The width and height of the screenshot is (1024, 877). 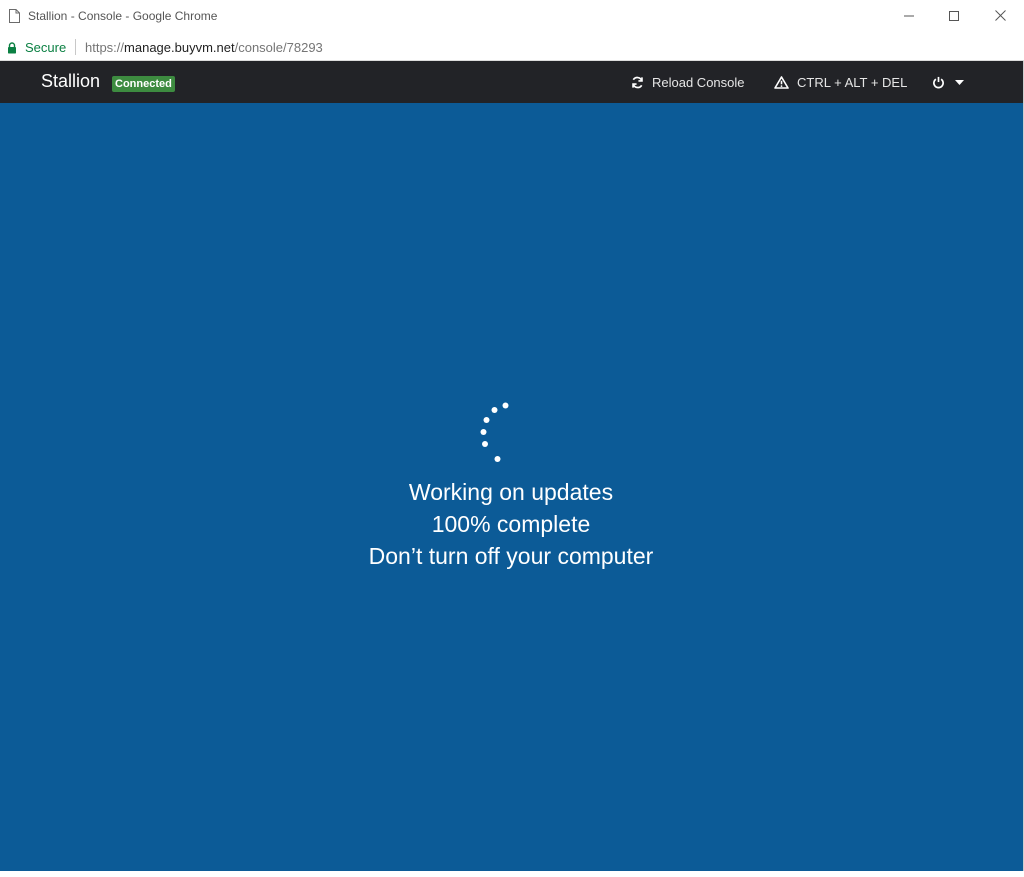 What do you see at coordinates (70, 81) in the screenshot?
I see `brand-name: Stallion` at bounding box center [70, 81].